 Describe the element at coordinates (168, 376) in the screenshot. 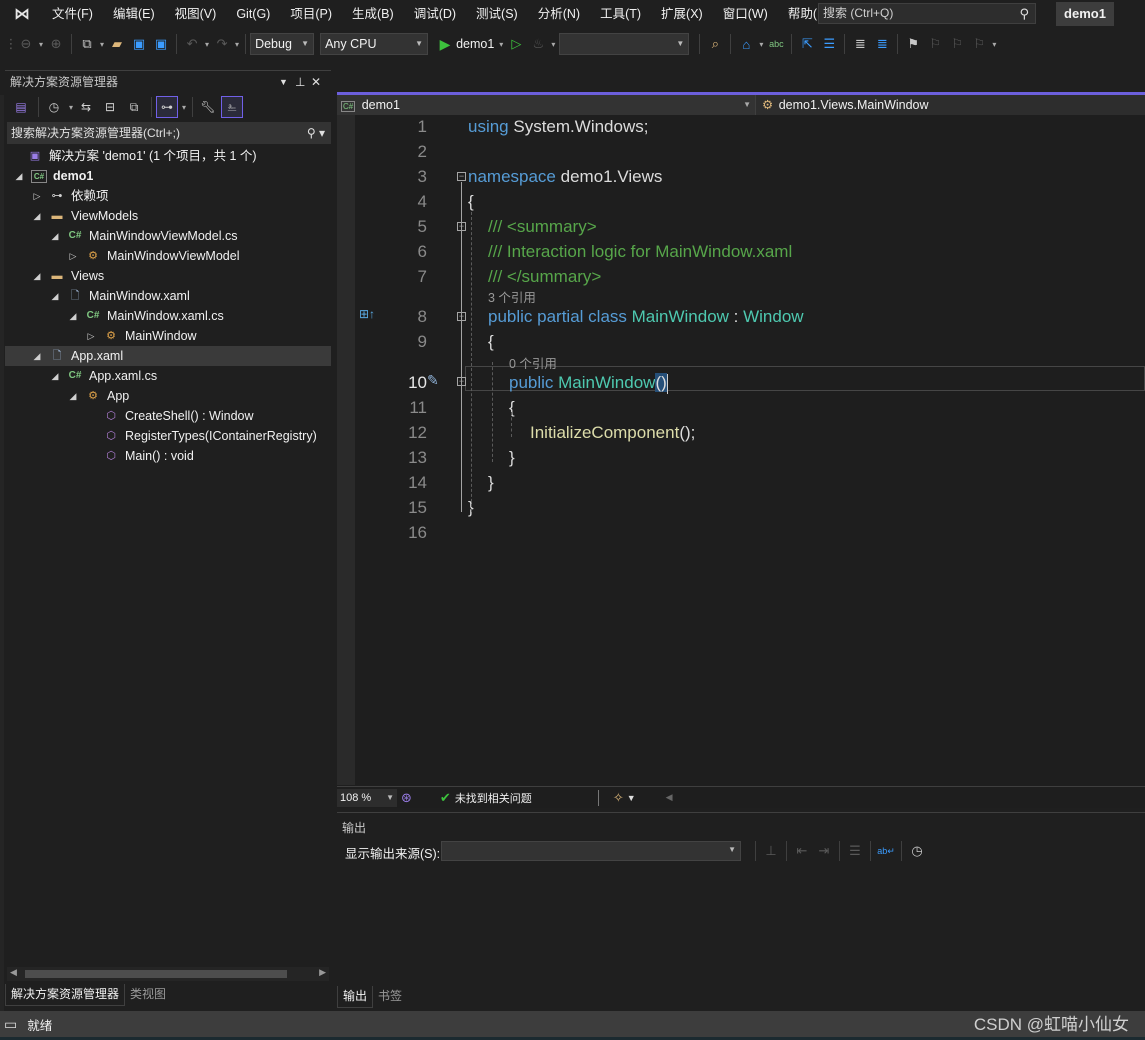

I see `tree-item: ◢ C# App.xaml.cs` at that location.